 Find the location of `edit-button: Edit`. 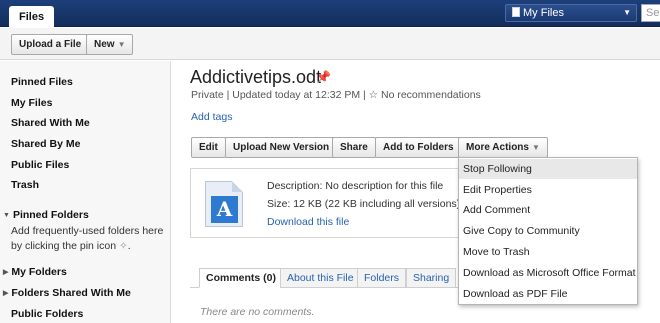

edit-button: Edit is located at coordinates (208, 147).